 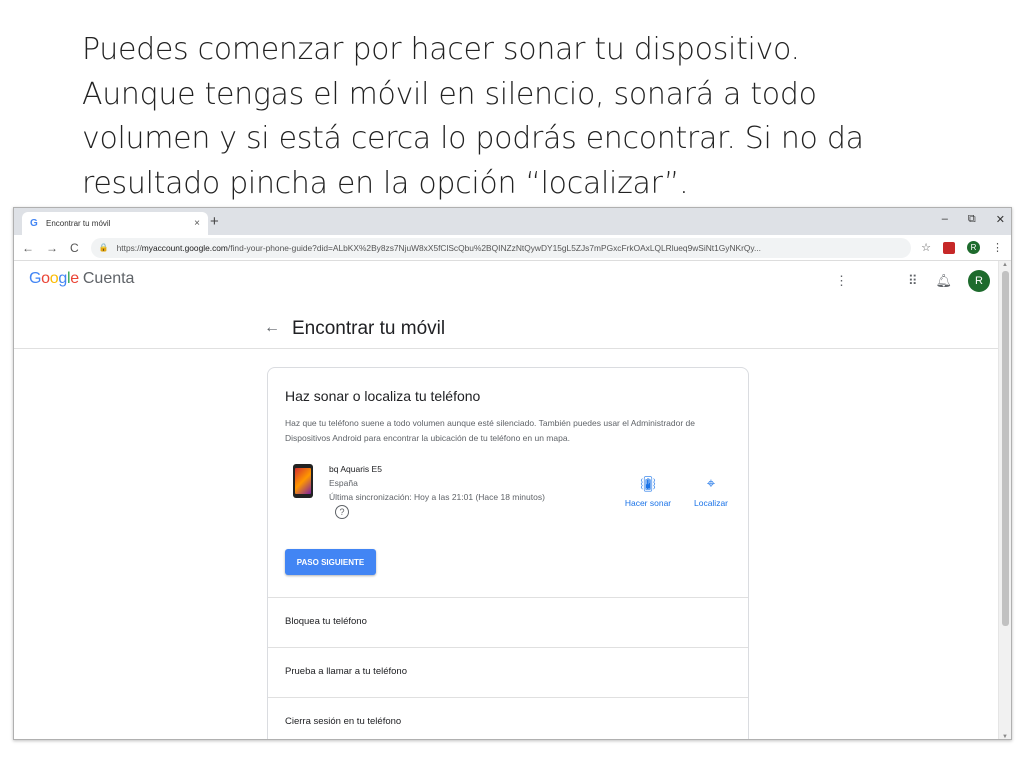 What do you see at coordinates (28, 248) in the screenshot?
I see `back-button: ←` at bounding box center [28, 248].